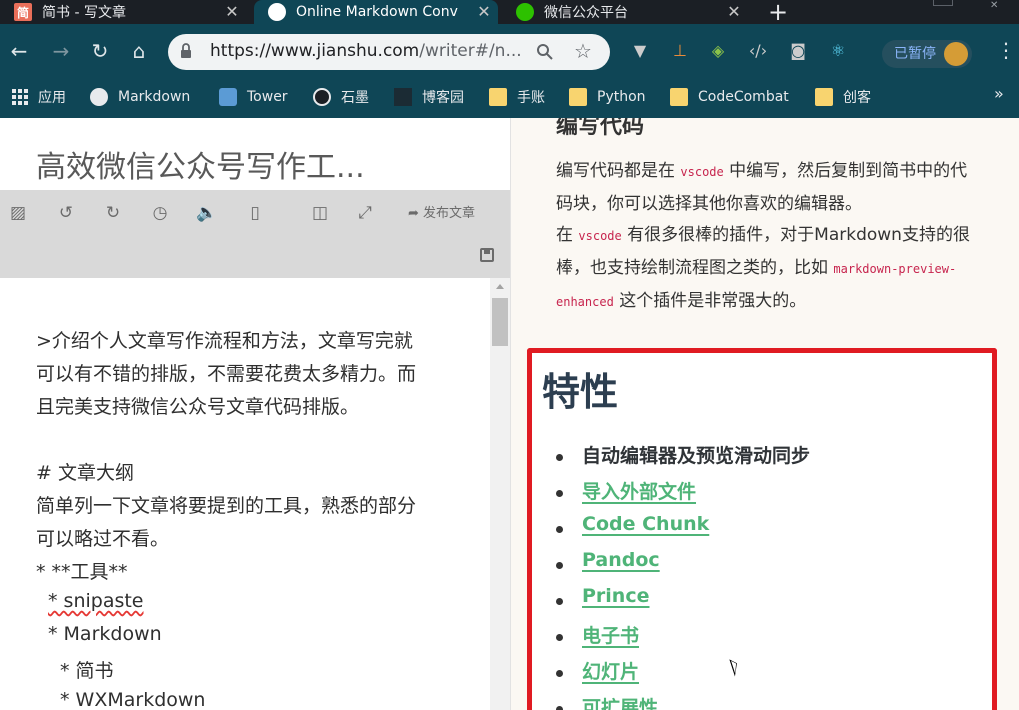 This screenshot has width=1019, height=710. I want to click on file-icon: ▯, so click(255, 213).